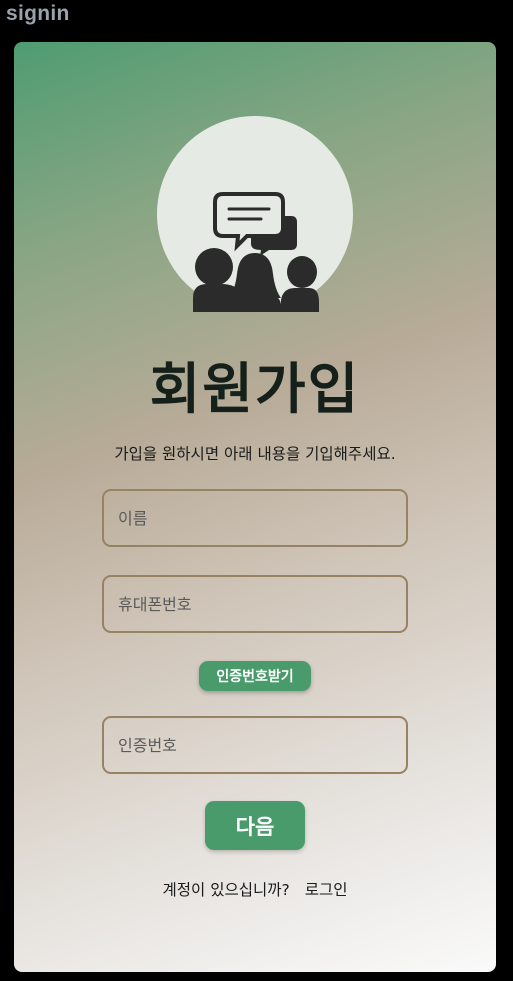  Describe the element at coordinates (255, 825) in the screenshot. I see `next-button: 다음` at that location.